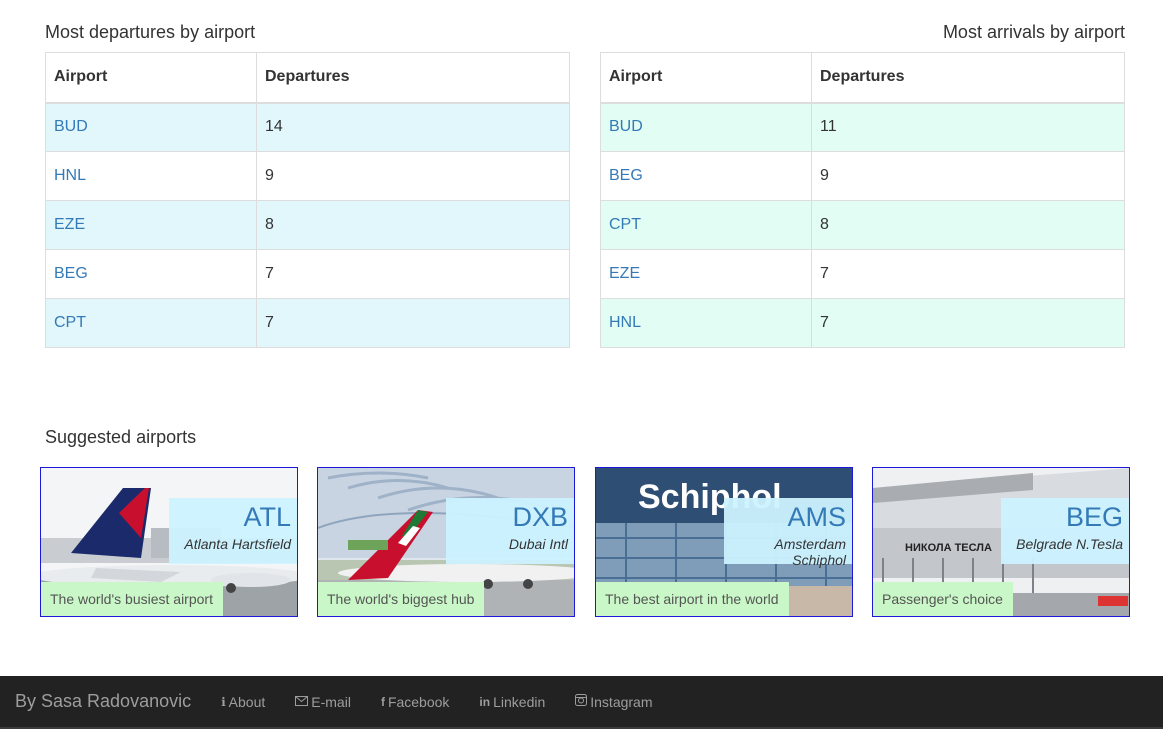 This screenshot has width=1163, height=729. Describe the element at coordinates (413, 127) in the screenshot. I see `departure-count: 14` at that location.